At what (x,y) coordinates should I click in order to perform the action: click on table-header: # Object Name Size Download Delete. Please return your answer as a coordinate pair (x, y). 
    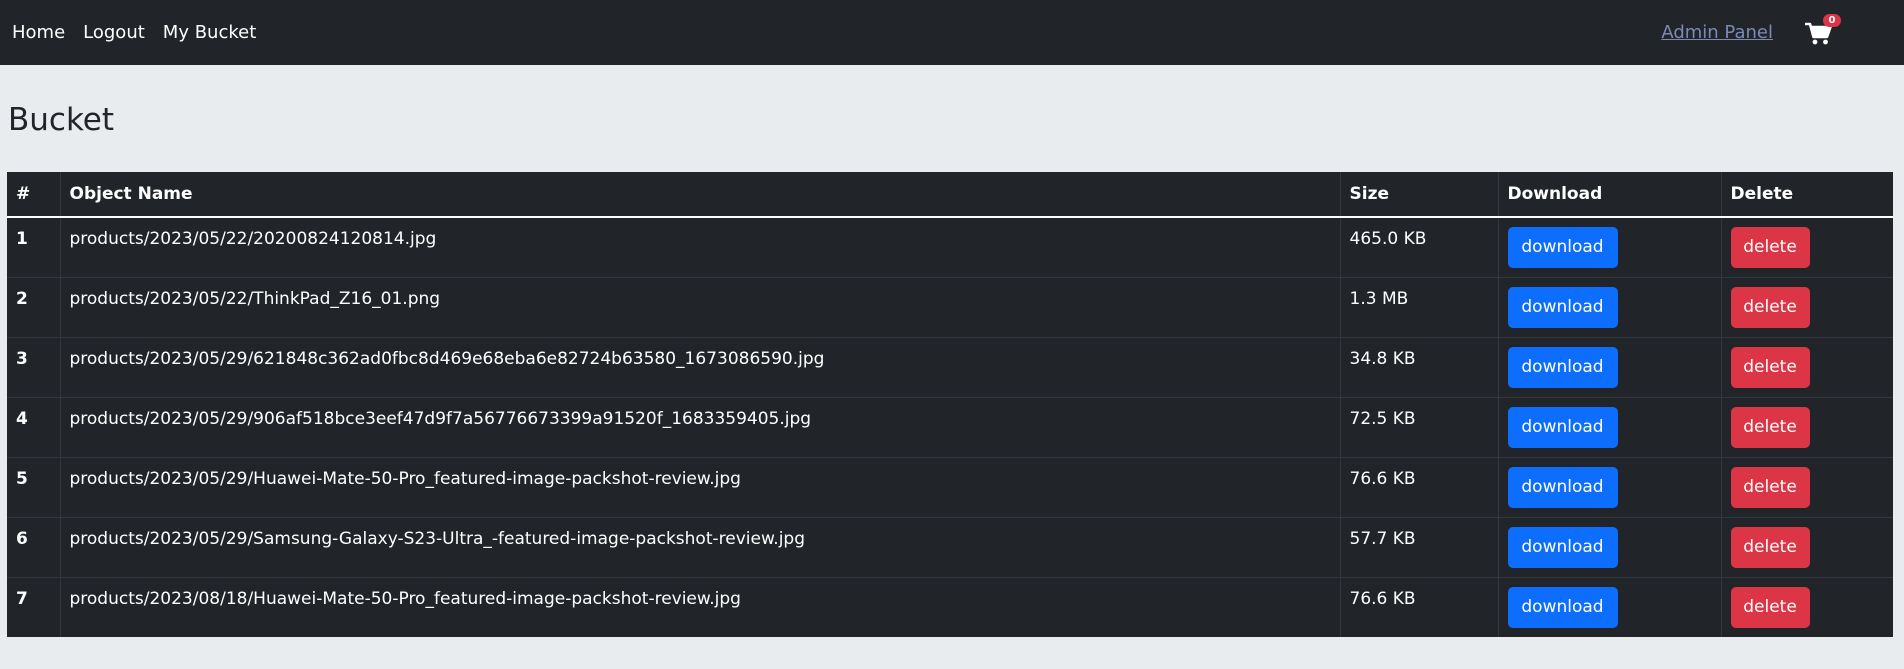
    Looking at the image, I should click on (950, 195).